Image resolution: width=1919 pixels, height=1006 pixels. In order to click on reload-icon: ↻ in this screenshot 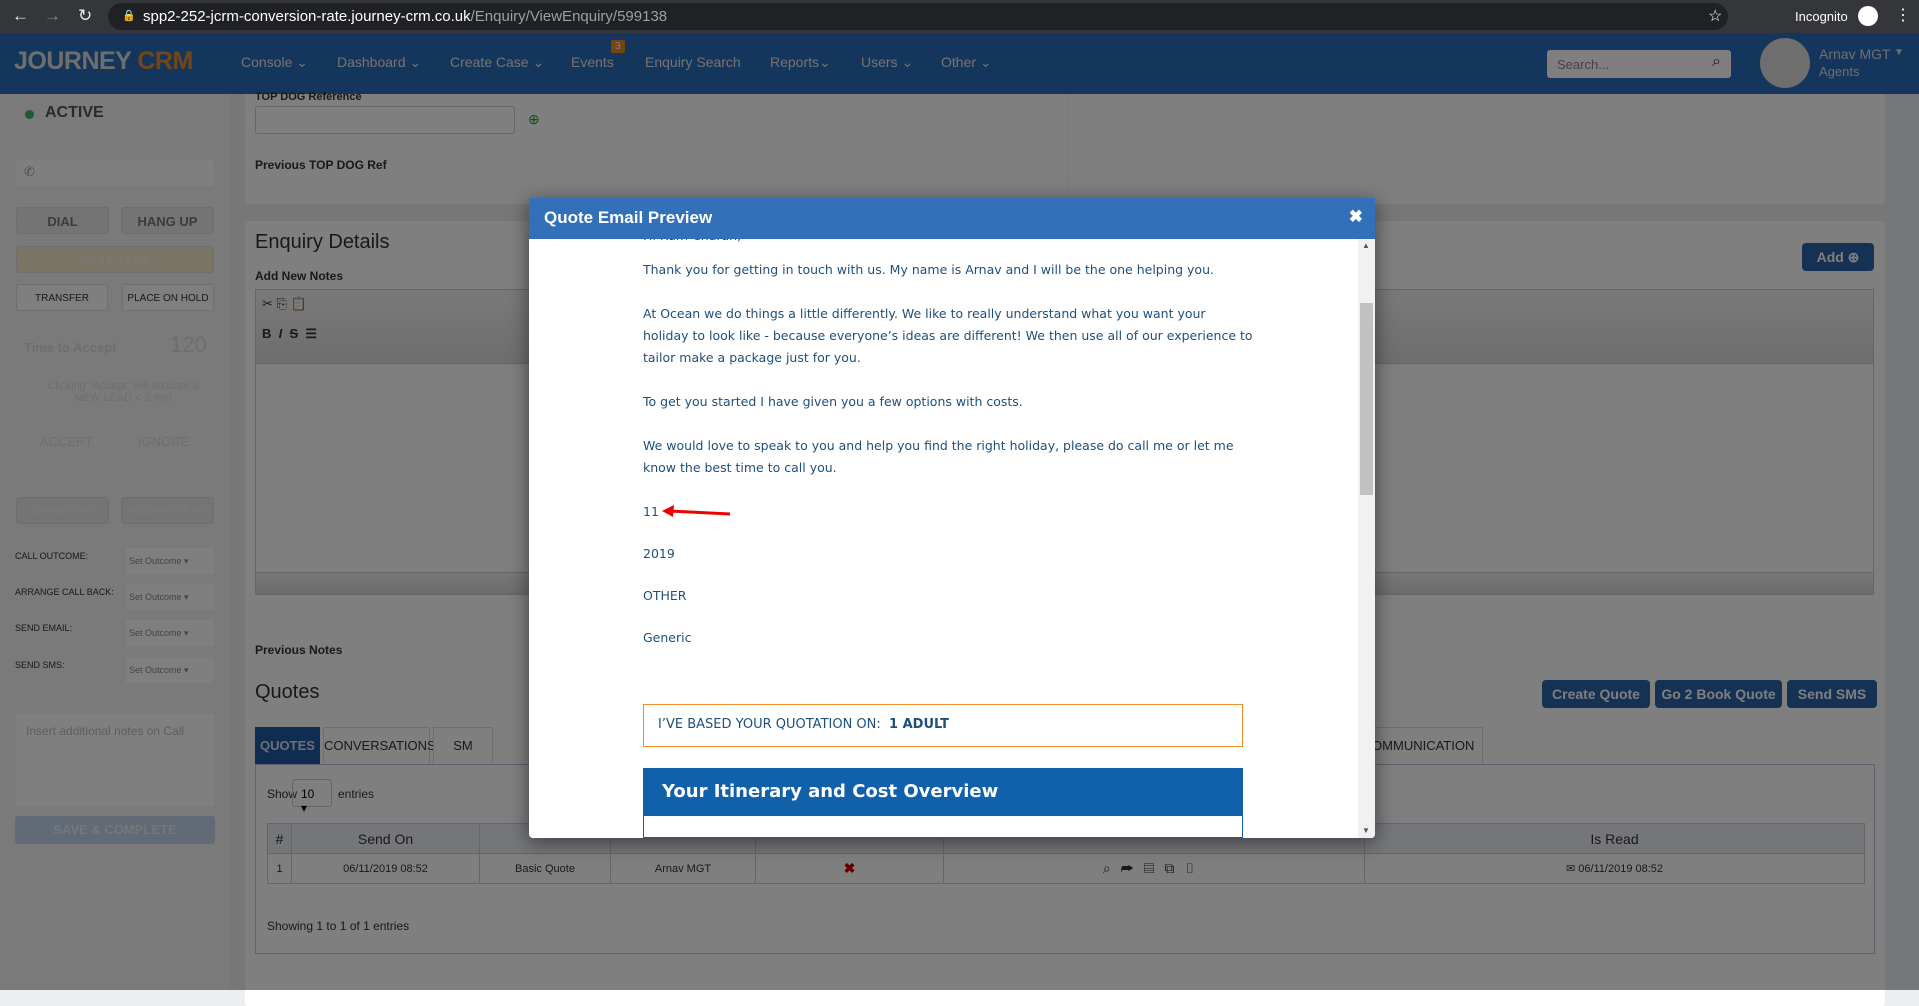, I will do `click(85, 16)`.